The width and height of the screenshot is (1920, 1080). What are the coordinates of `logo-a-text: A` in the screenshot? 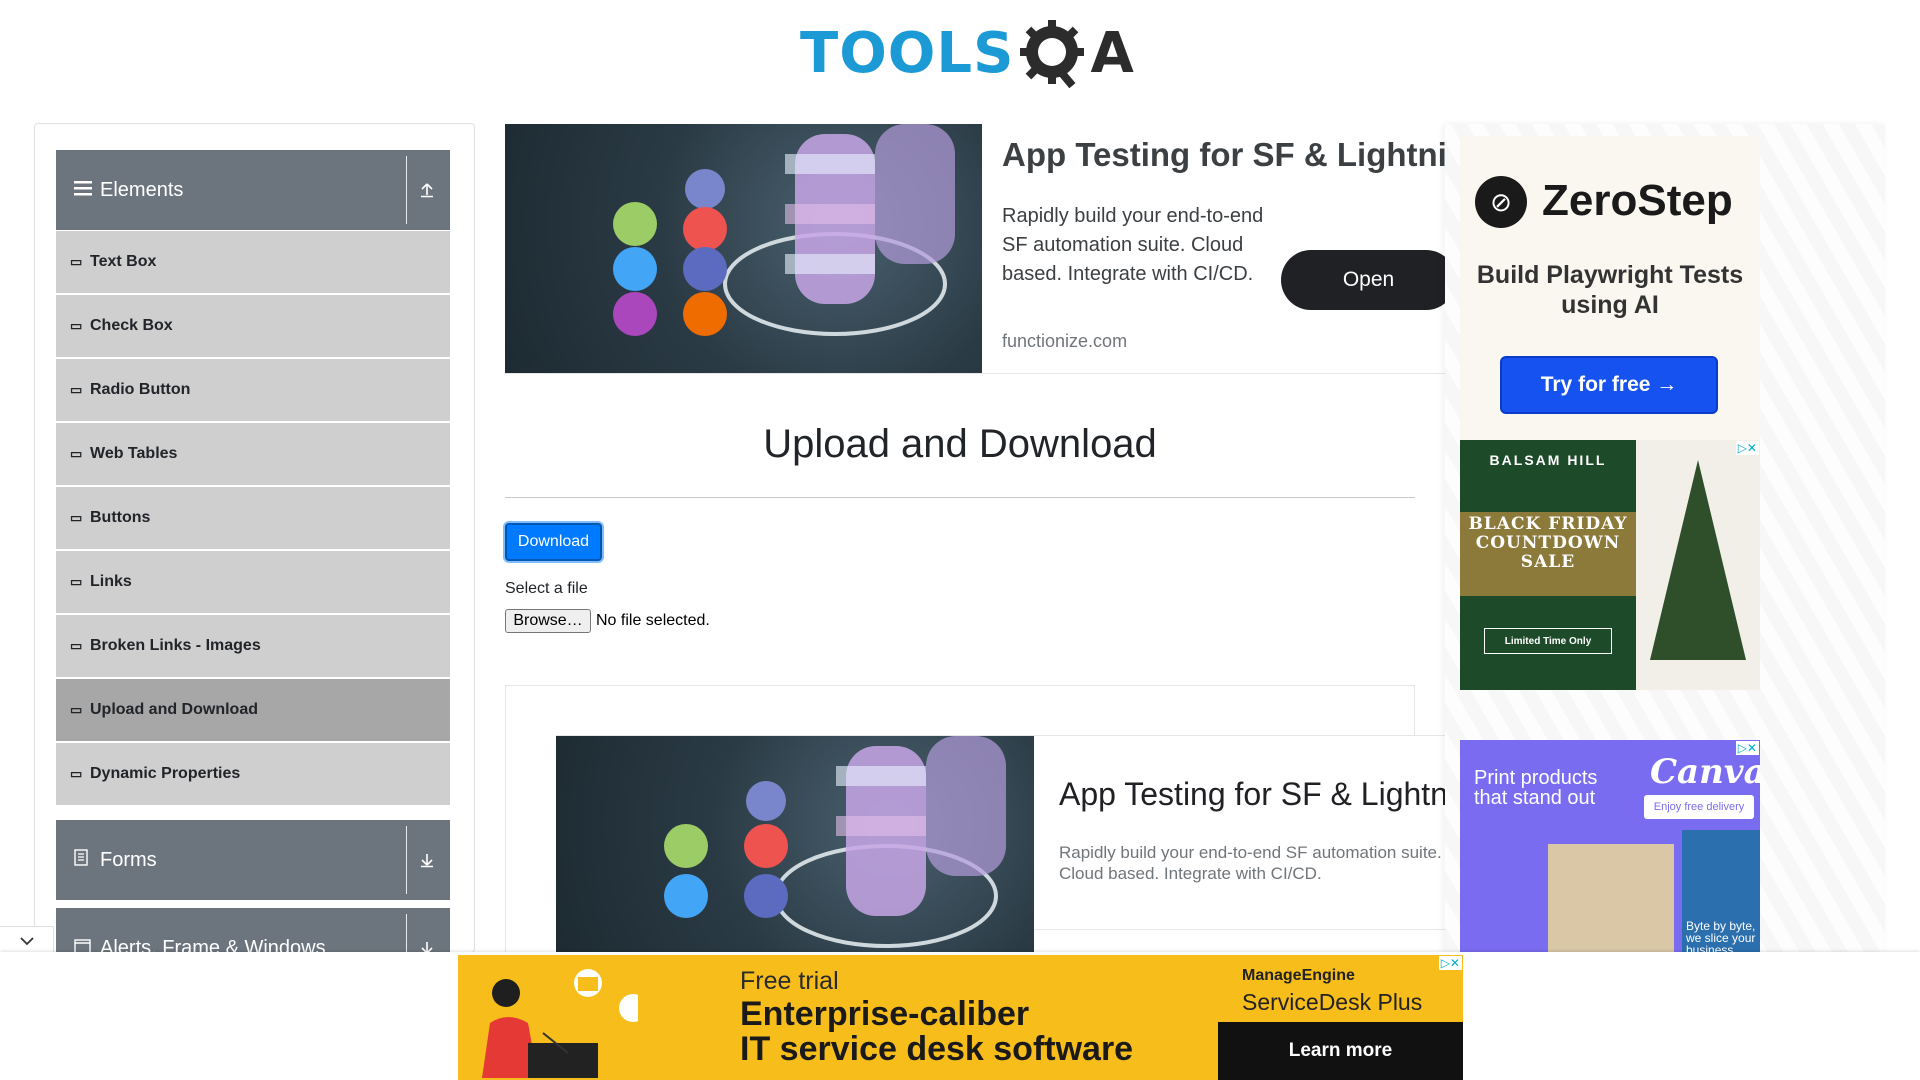 It's located at (1112, 53).